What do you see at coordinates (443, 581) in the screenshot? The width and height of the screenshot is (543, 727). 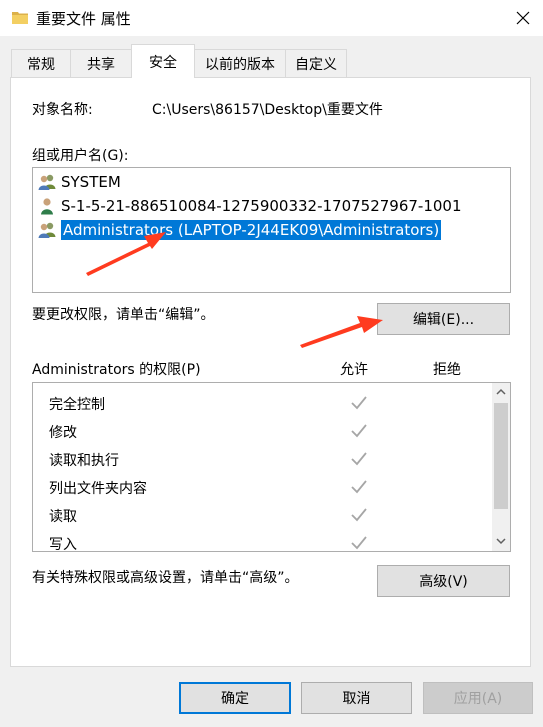 I see `advanced-button: 高级(V)` at bounding box center [443, 581].